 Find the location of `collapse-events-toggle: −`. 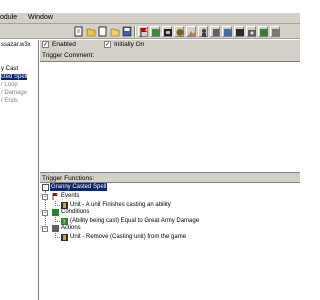

collapse-events-toggle: − is located at coordinates (45, 197).